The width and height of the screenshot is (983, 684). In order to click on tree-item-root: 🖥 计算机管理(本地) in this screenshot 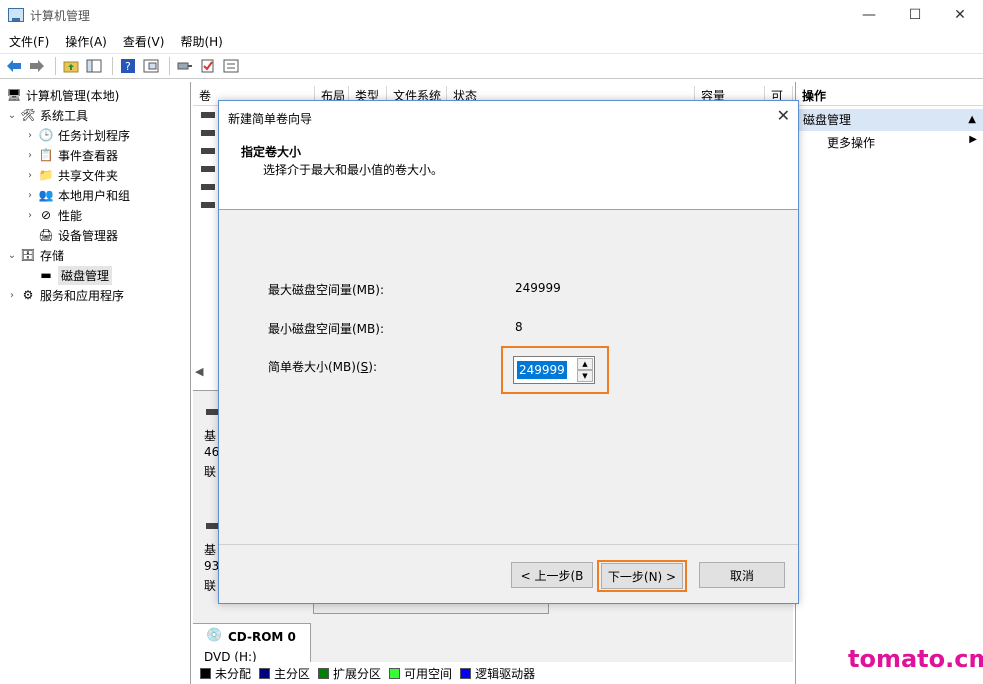, I will do `click(61, 95)`.